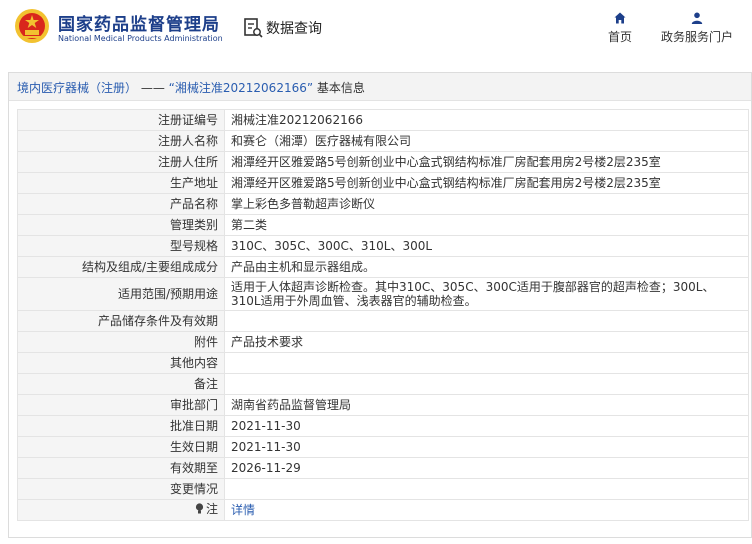  I want to click on breadcrumb-suffix: 基本信息, so click(340, 88).